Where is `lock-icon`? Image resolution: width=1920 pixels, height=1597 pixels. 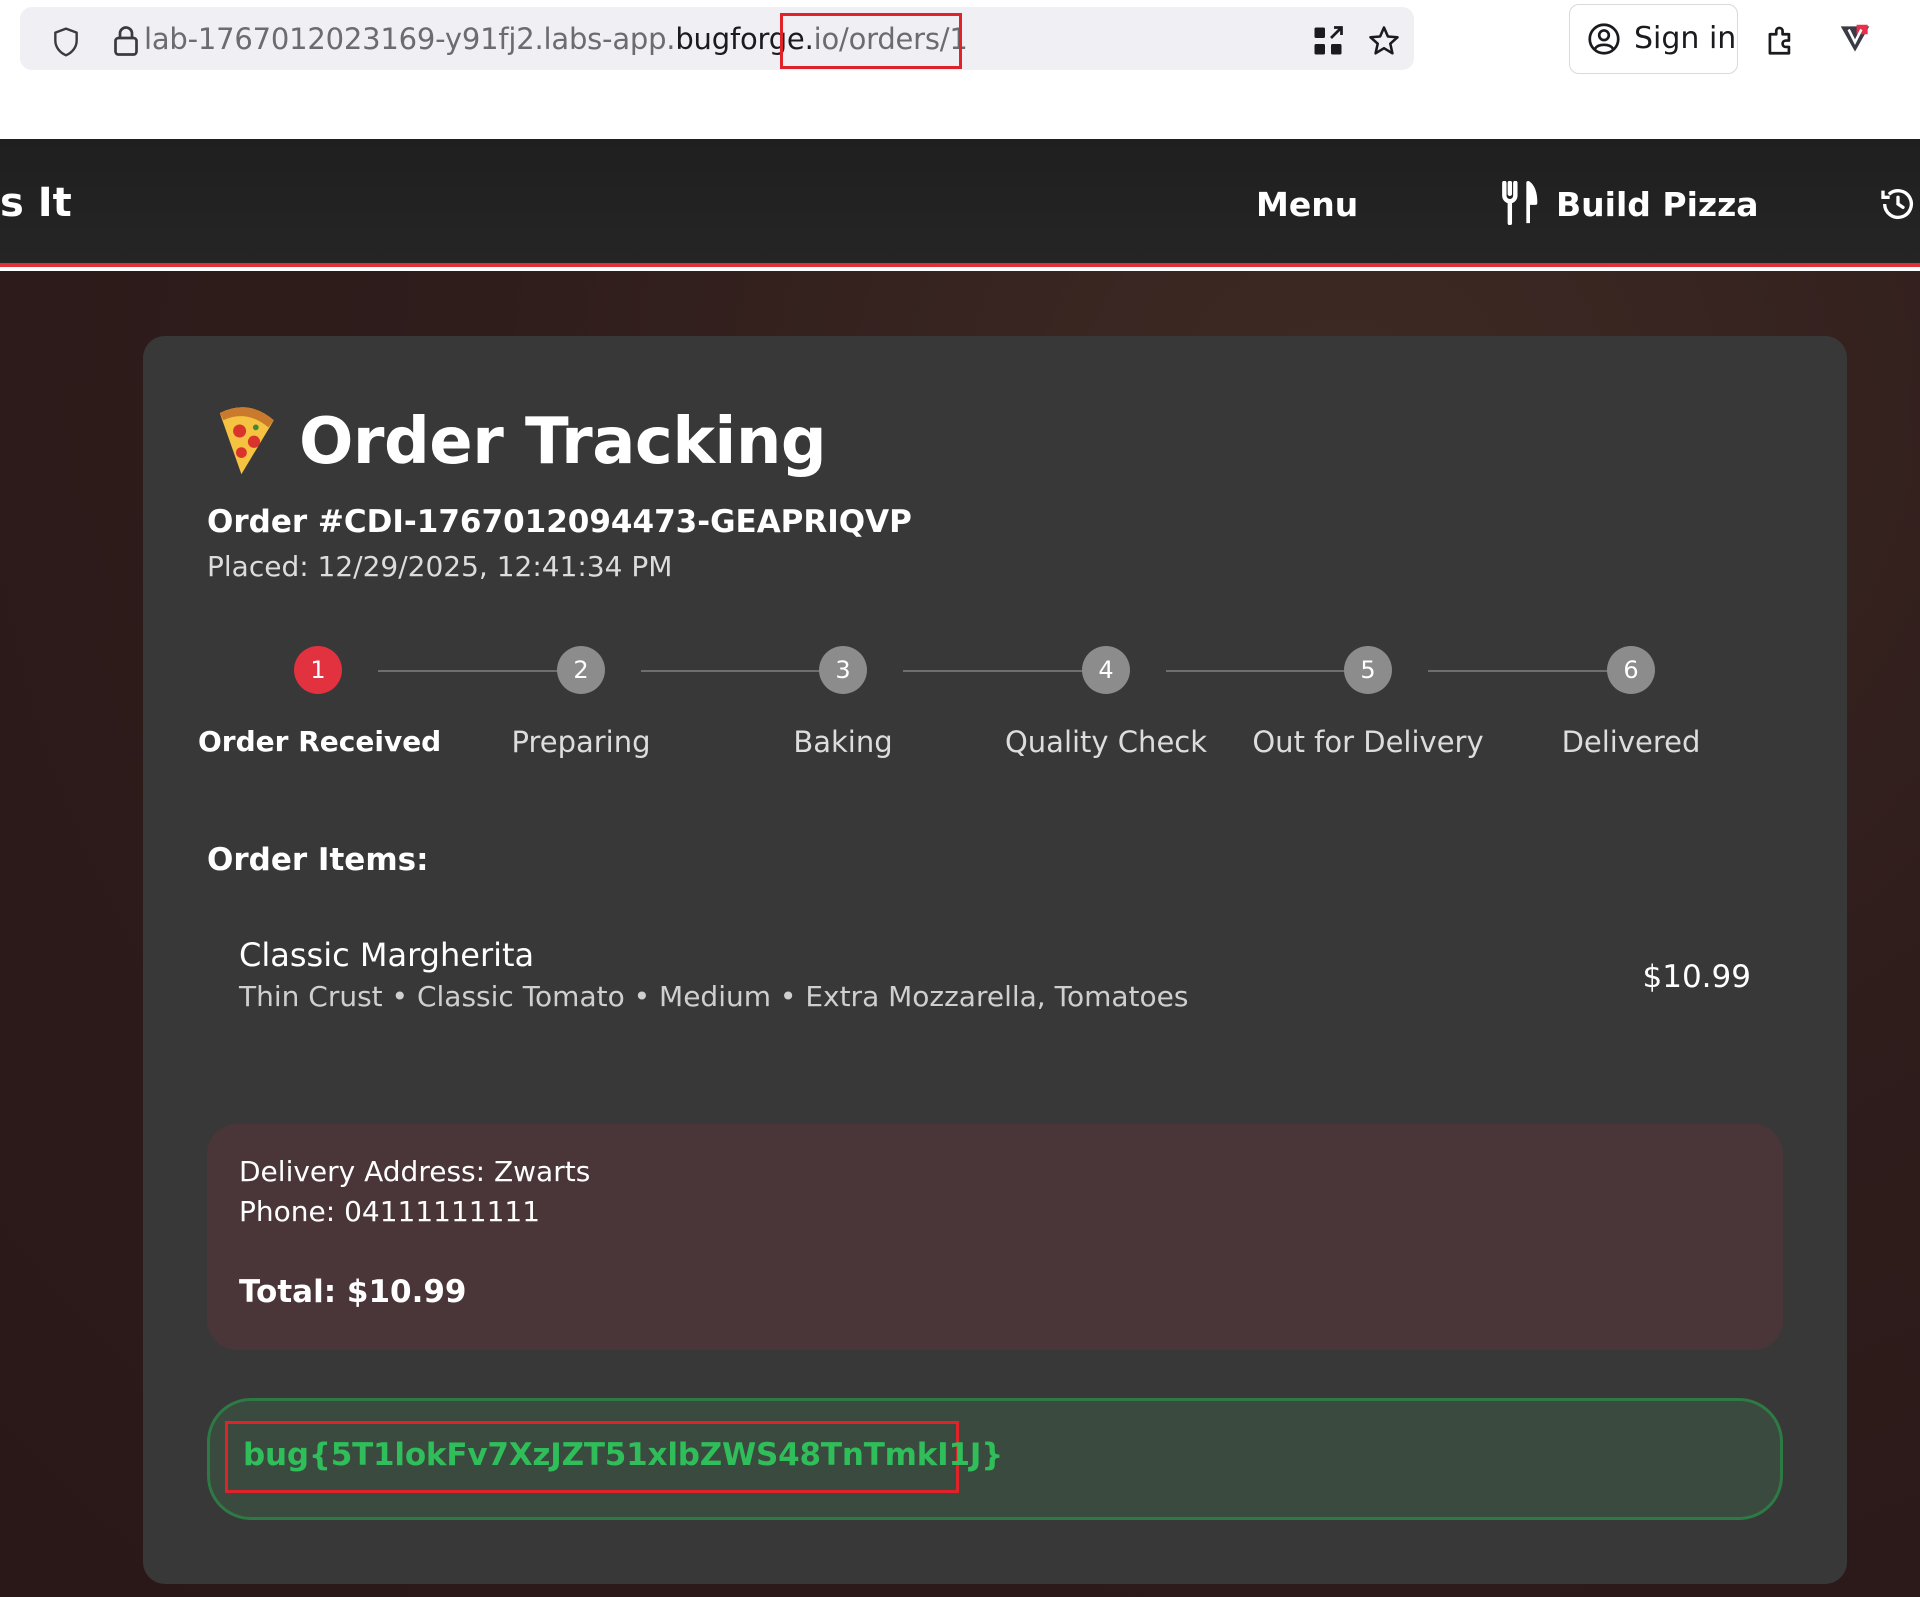
lock-icon is located at coordinates (126, 41).